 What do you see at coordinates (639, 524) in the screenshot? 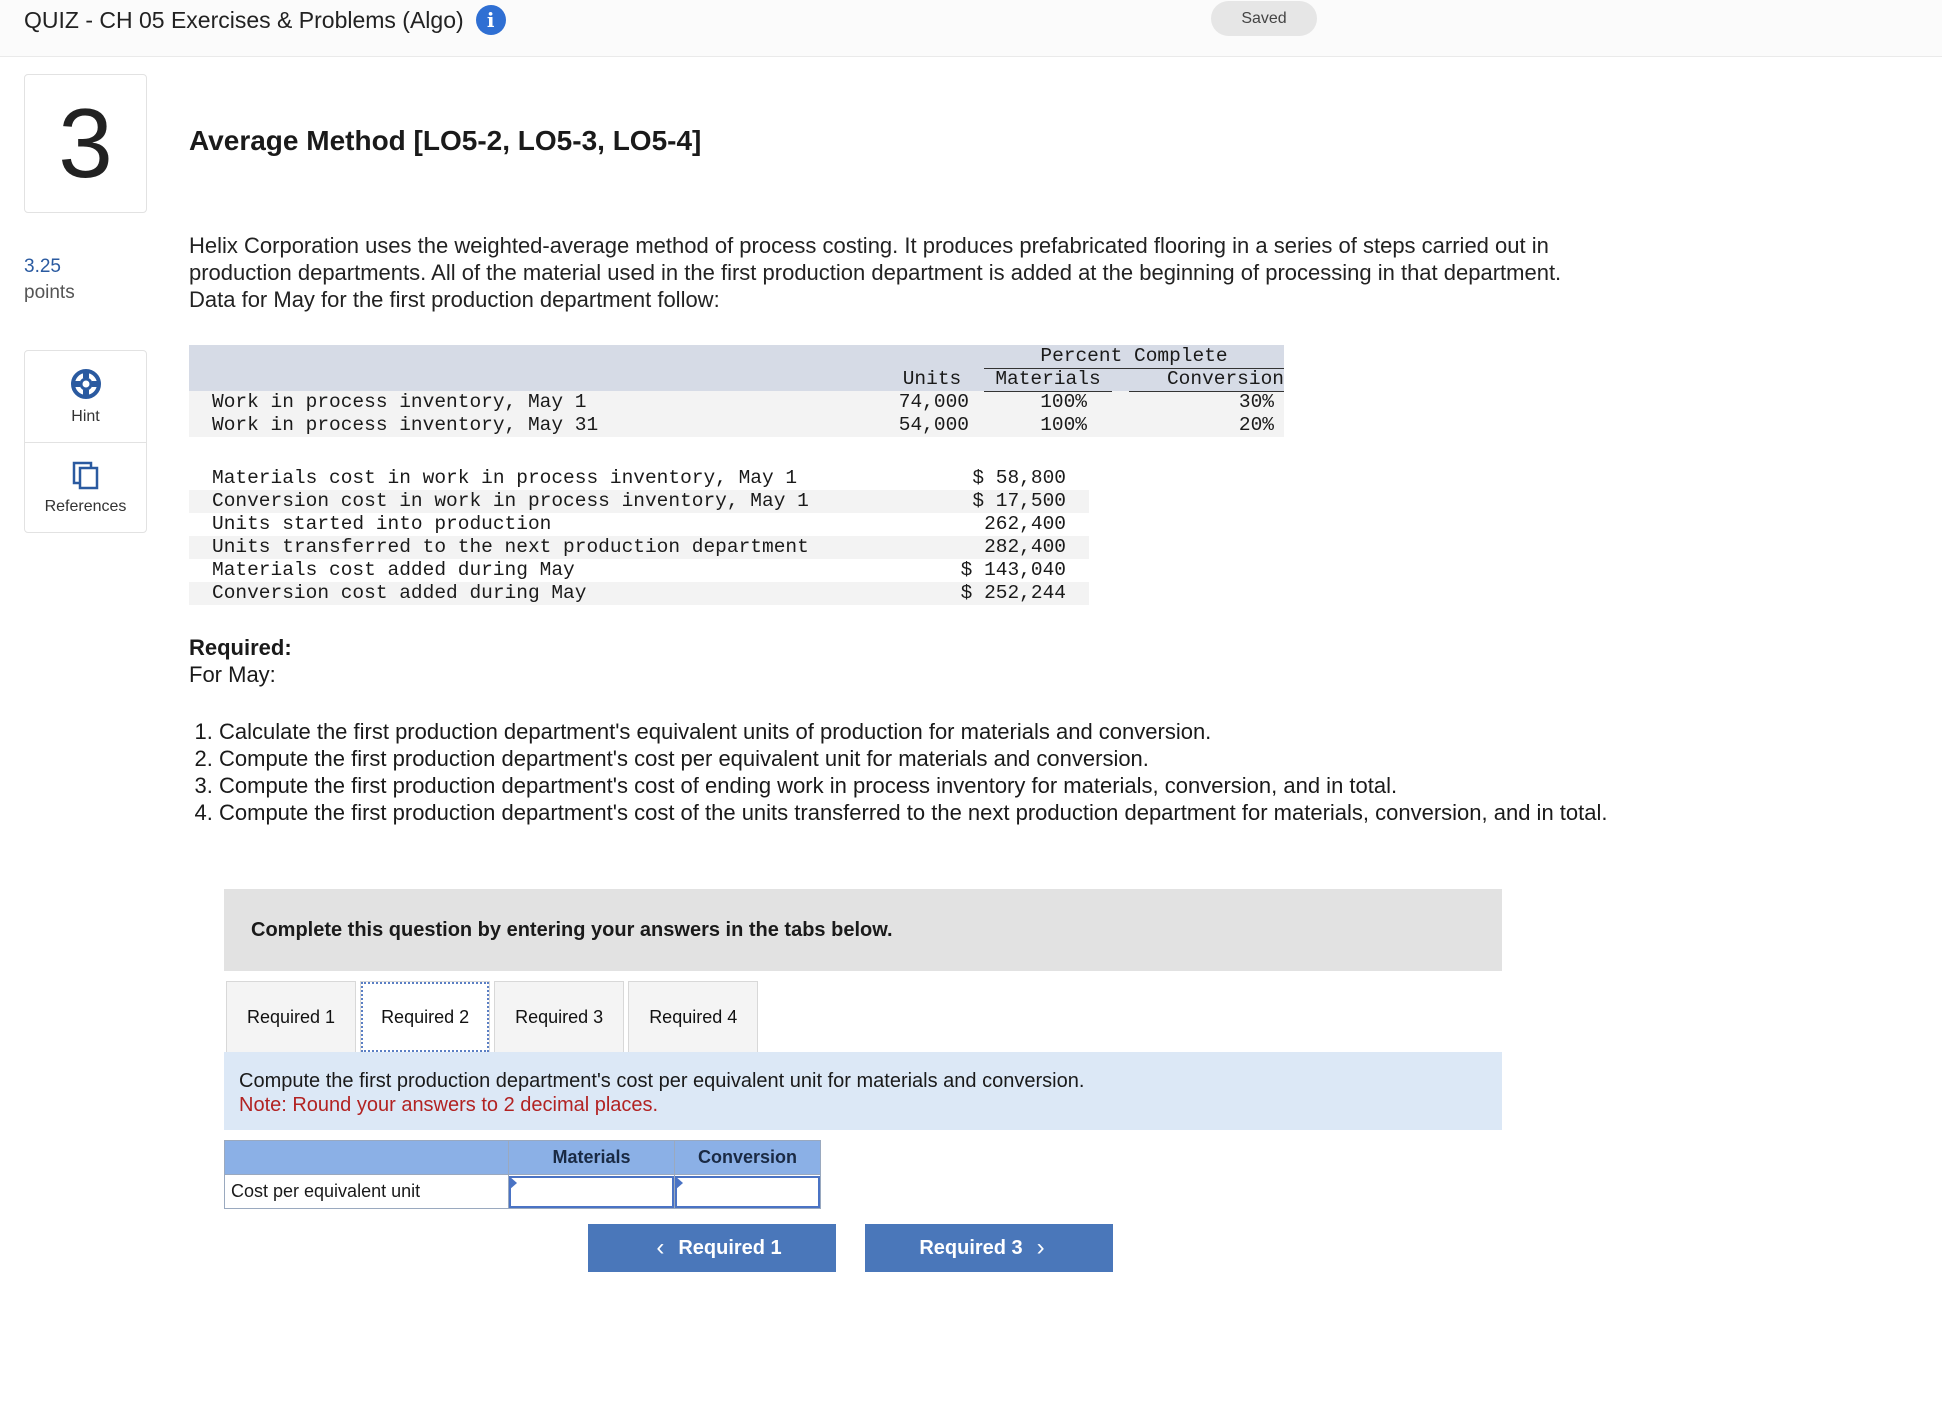
I see `table-row: Units started into production 262,400` at bounding box center [639, 524].